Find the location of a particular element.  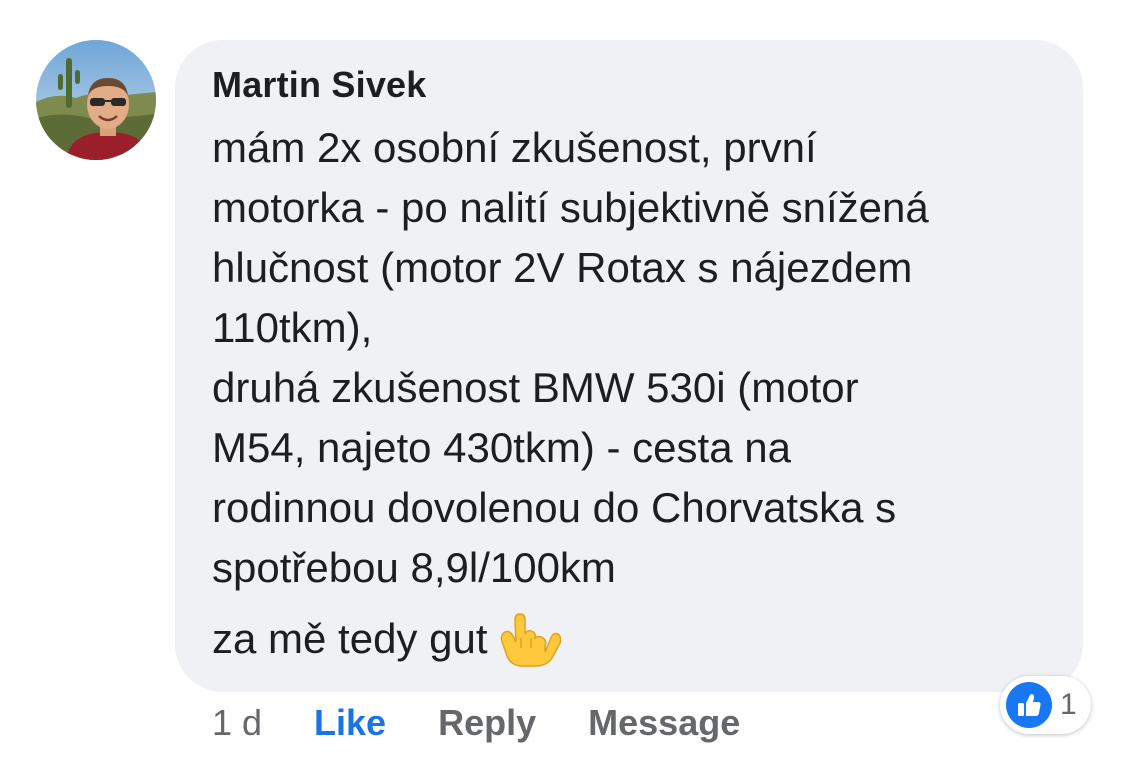

reply-button: Reply is located at coordinates (487, 723).